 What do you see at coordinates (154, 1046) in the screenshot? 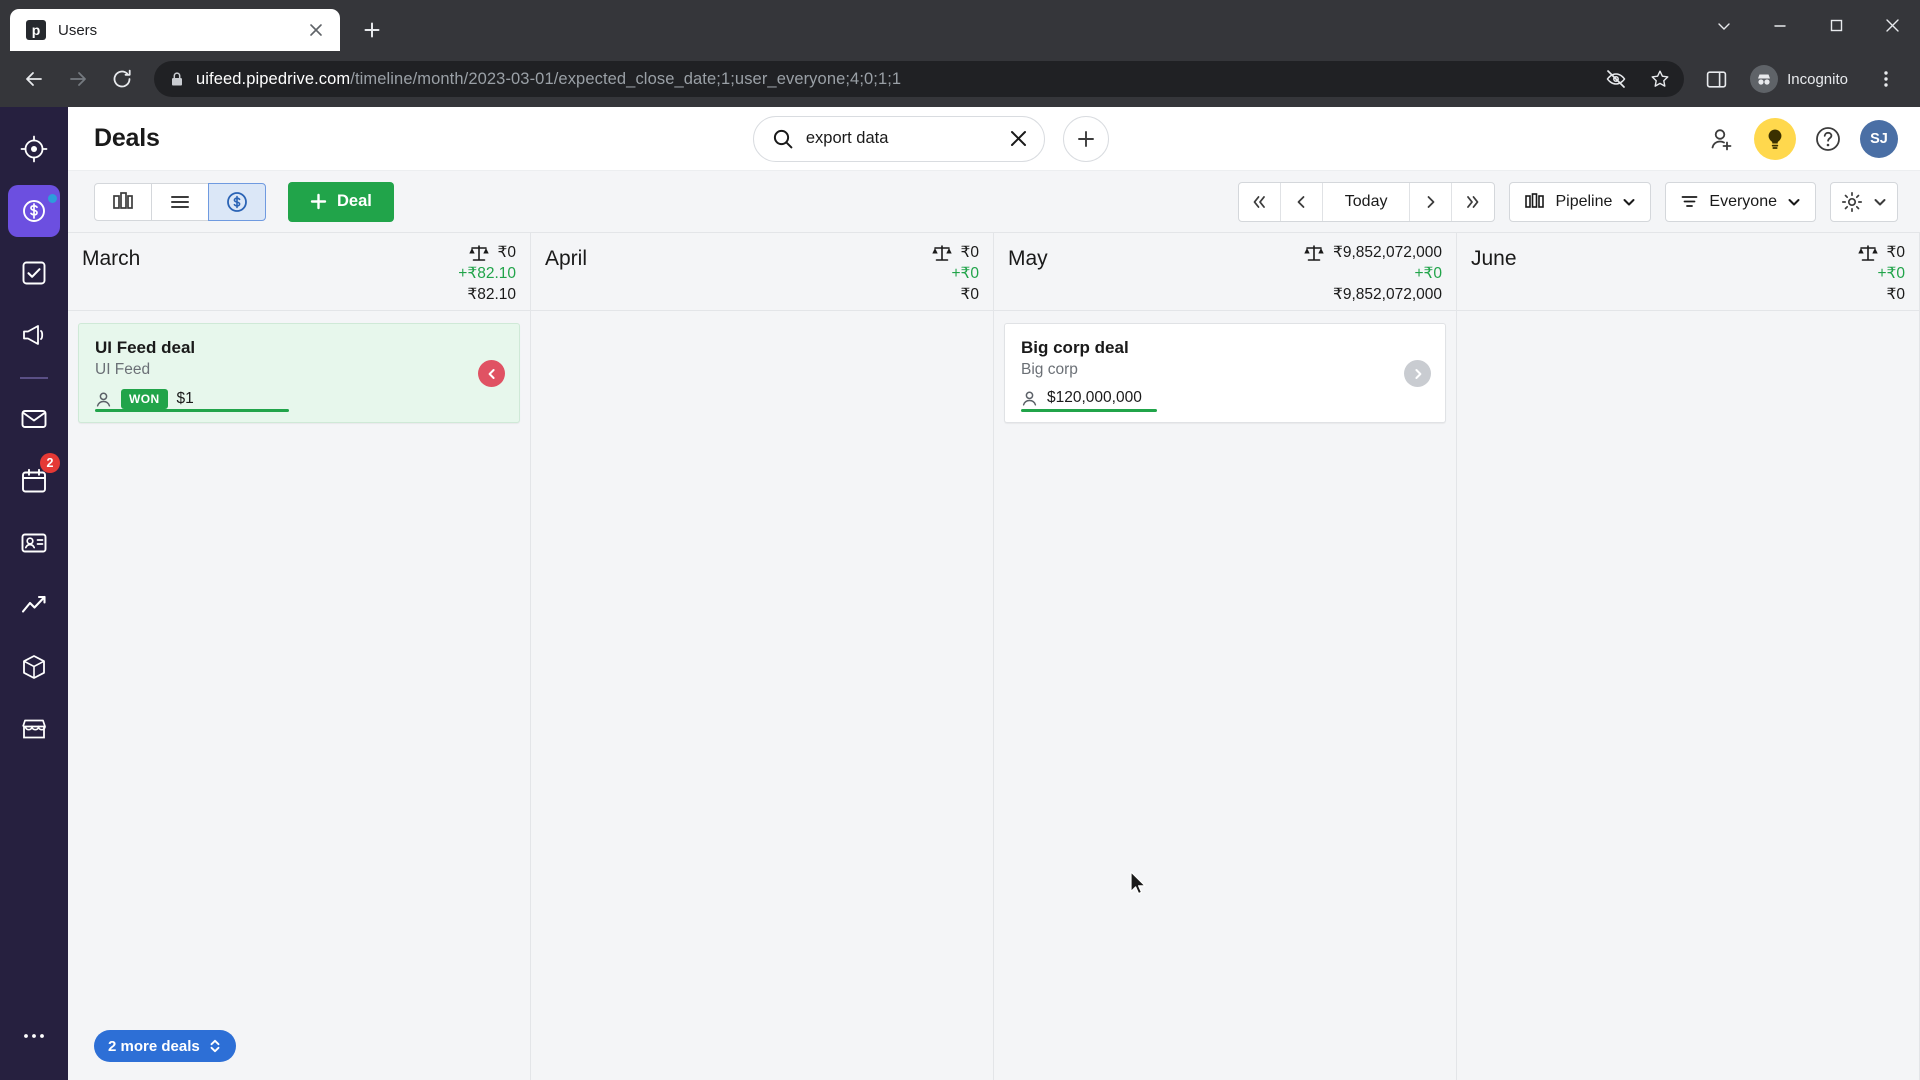
I see `more-deals-label: 2 more deals` at bounding box center [154, 1046].